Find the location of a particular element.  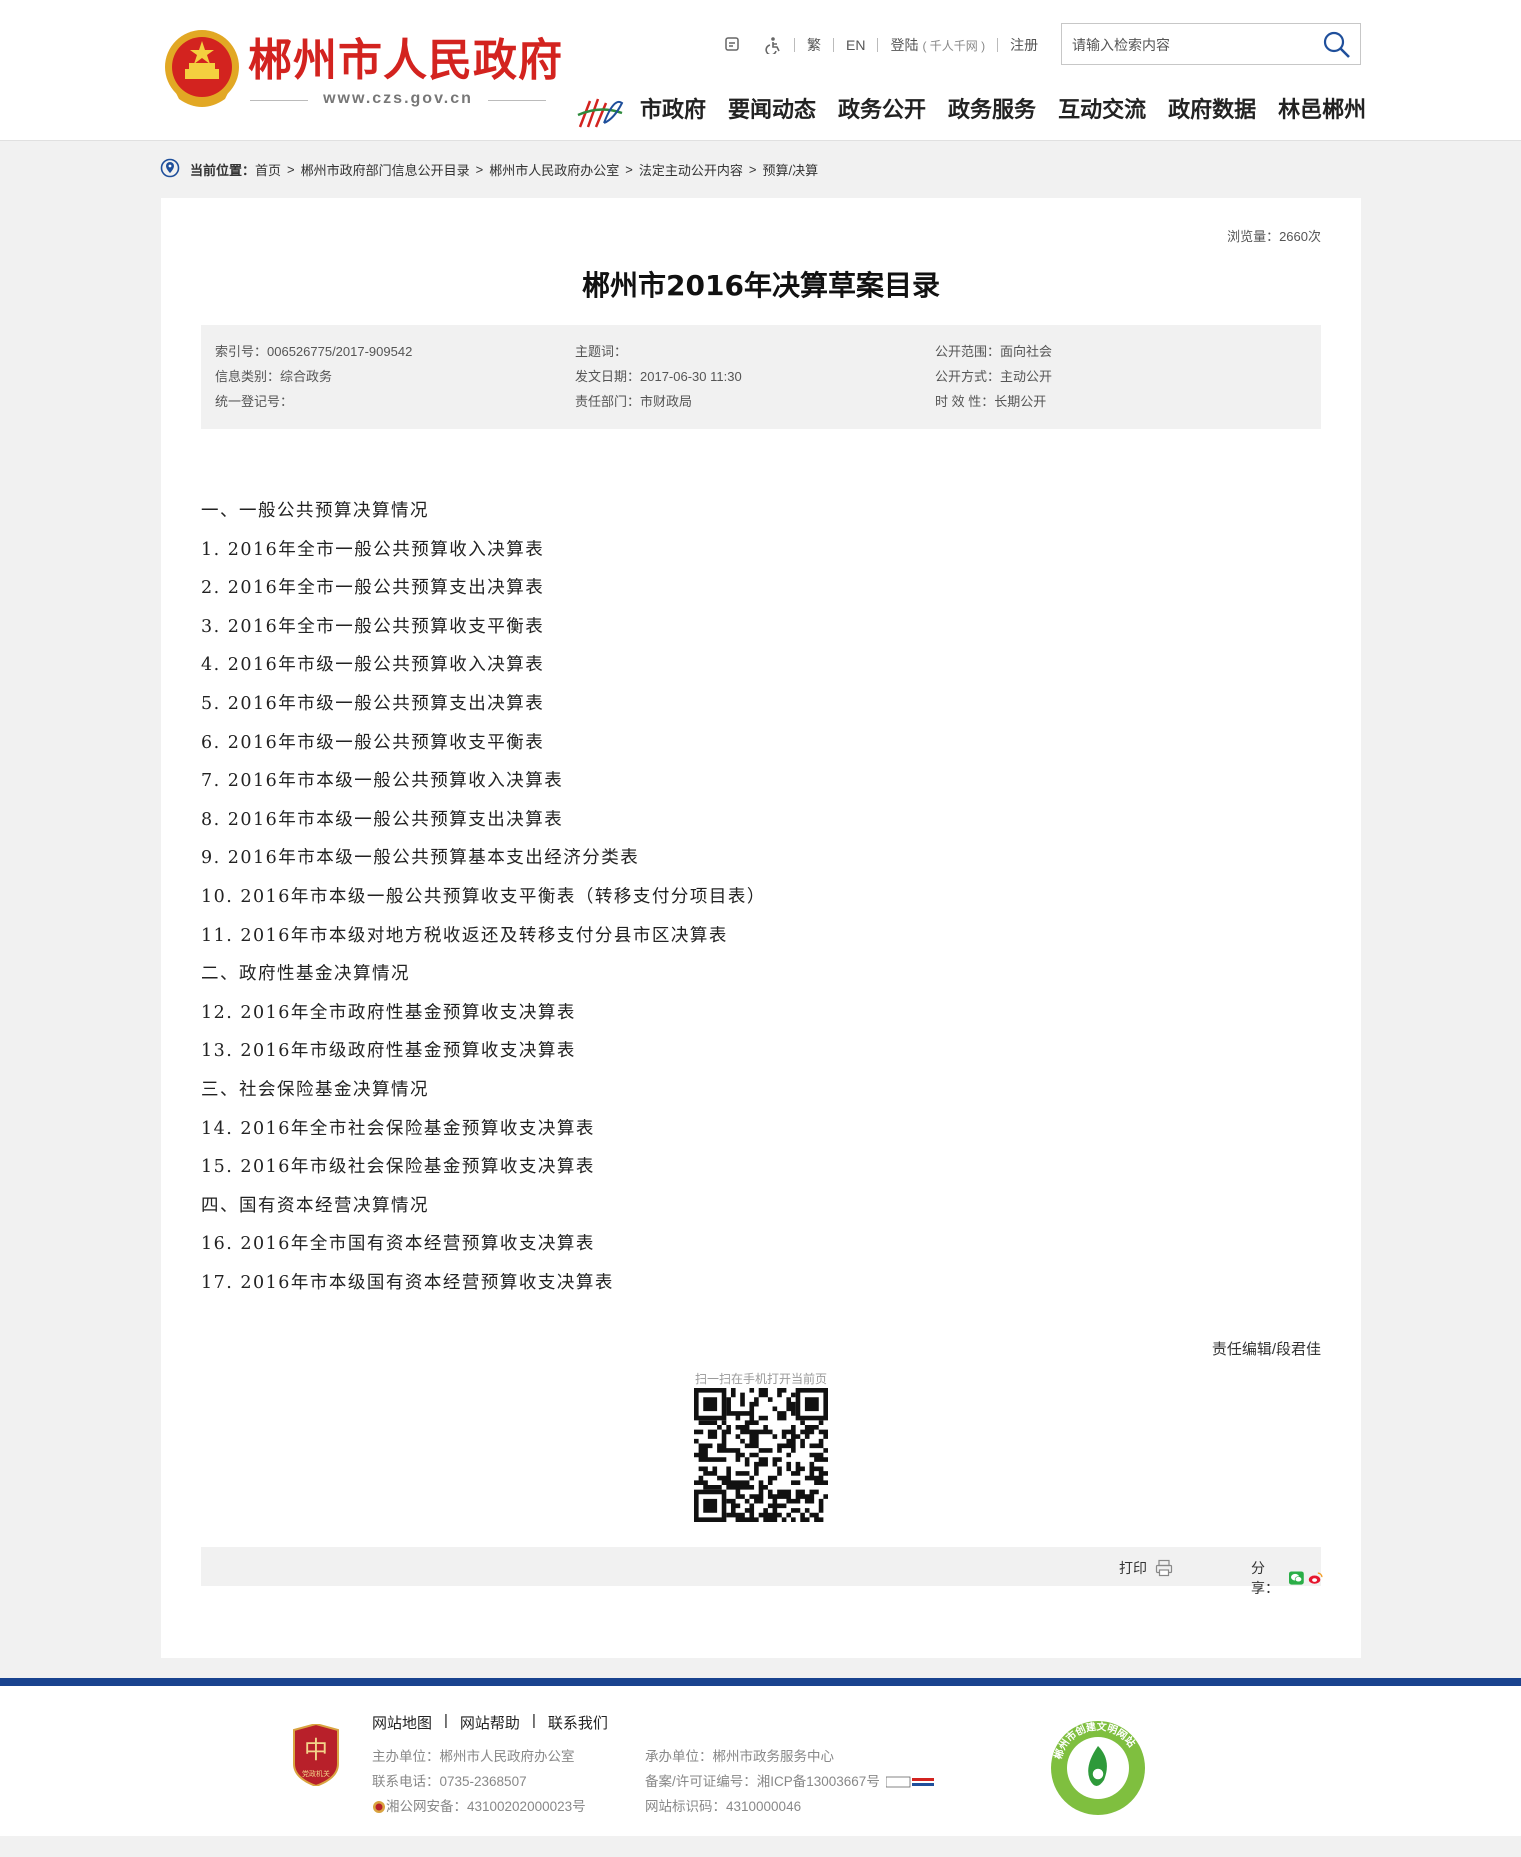

view-count: 浏览量：2660次 is located at coordinates (1274, 236).